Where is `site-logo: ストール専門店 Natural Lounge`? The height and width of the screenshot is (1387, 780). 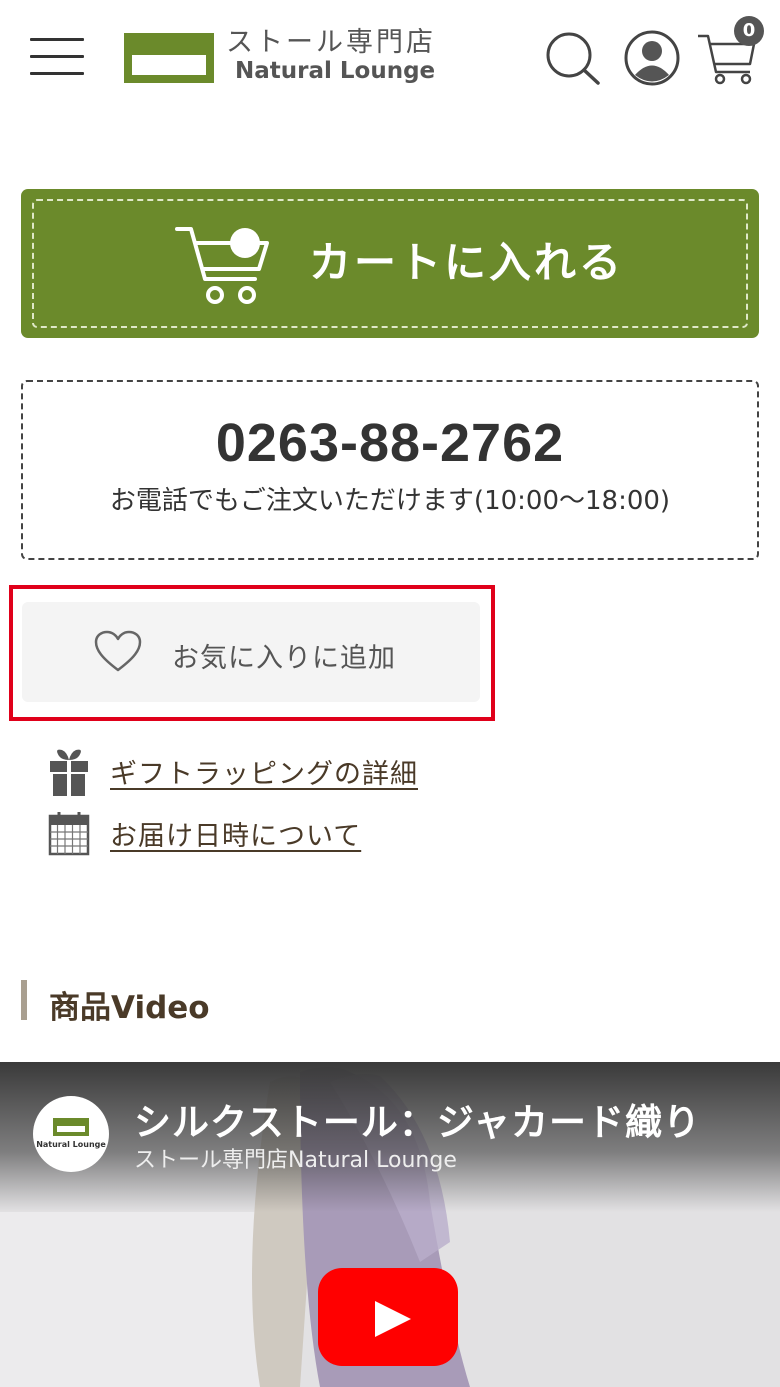 site-logo: ストール専門店 Natural Lounge is located at coordinates (294, 55).